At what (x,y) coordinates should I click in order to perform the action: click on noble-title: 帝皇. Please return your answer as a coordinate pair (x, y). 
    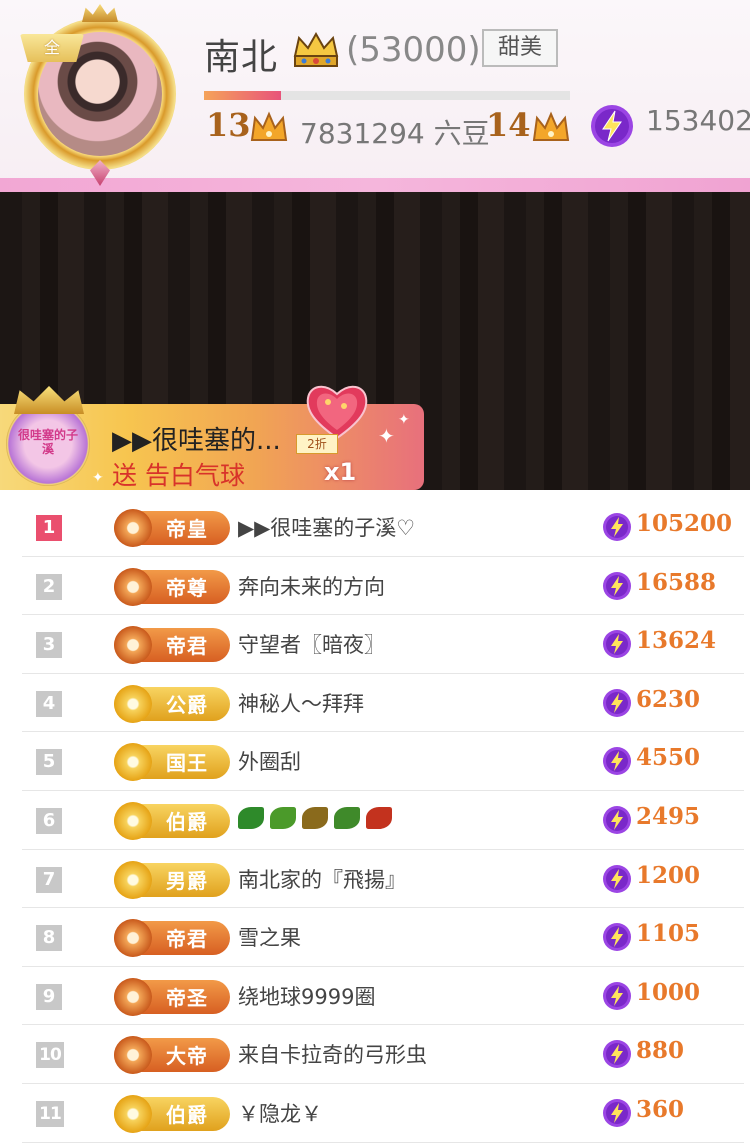
    Looking at the image, I should click on (187, 529).